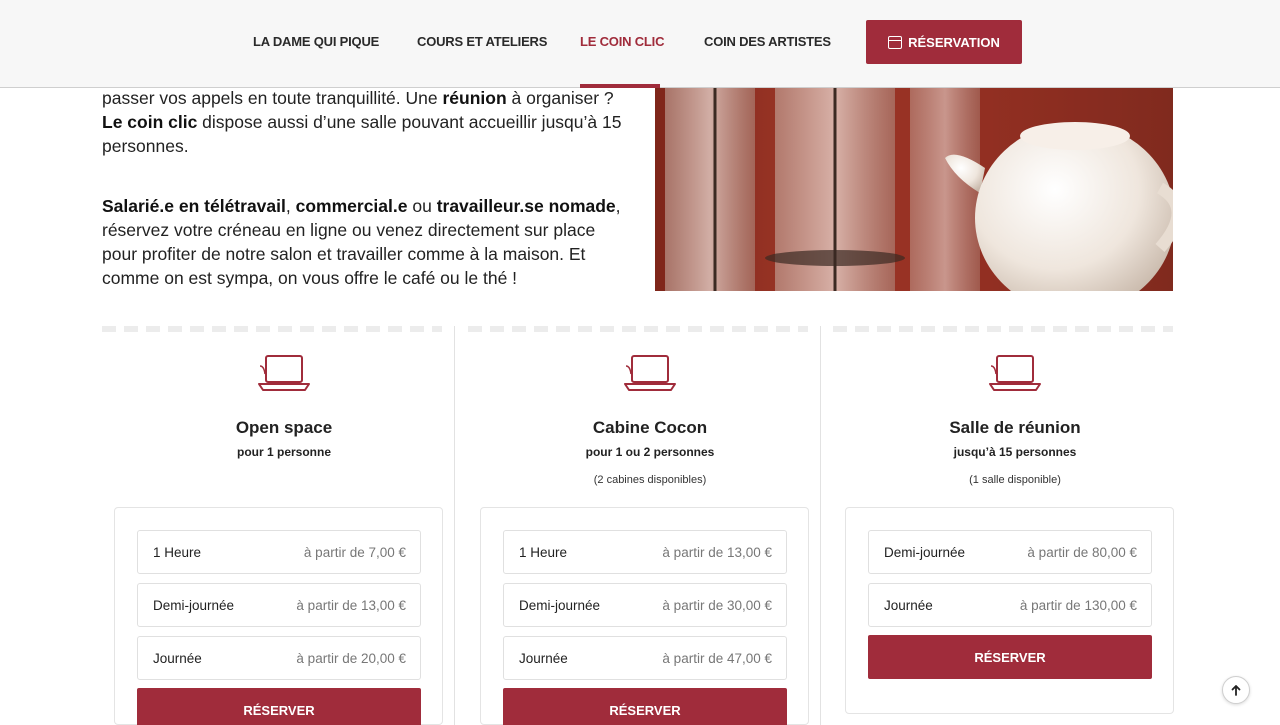  What do you see at coordinates (1078, 605) in the screenshot?
I see `option-price: à partir de 130,00 €` at bounding box center [1078, 605].